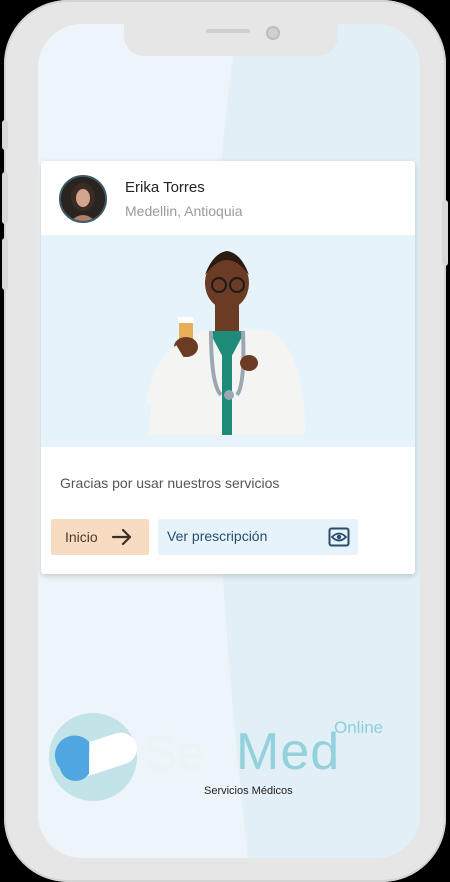  Describe the element at coordinates (93, 757) in the screenshot. I see `semed-logo-pill` at that location.